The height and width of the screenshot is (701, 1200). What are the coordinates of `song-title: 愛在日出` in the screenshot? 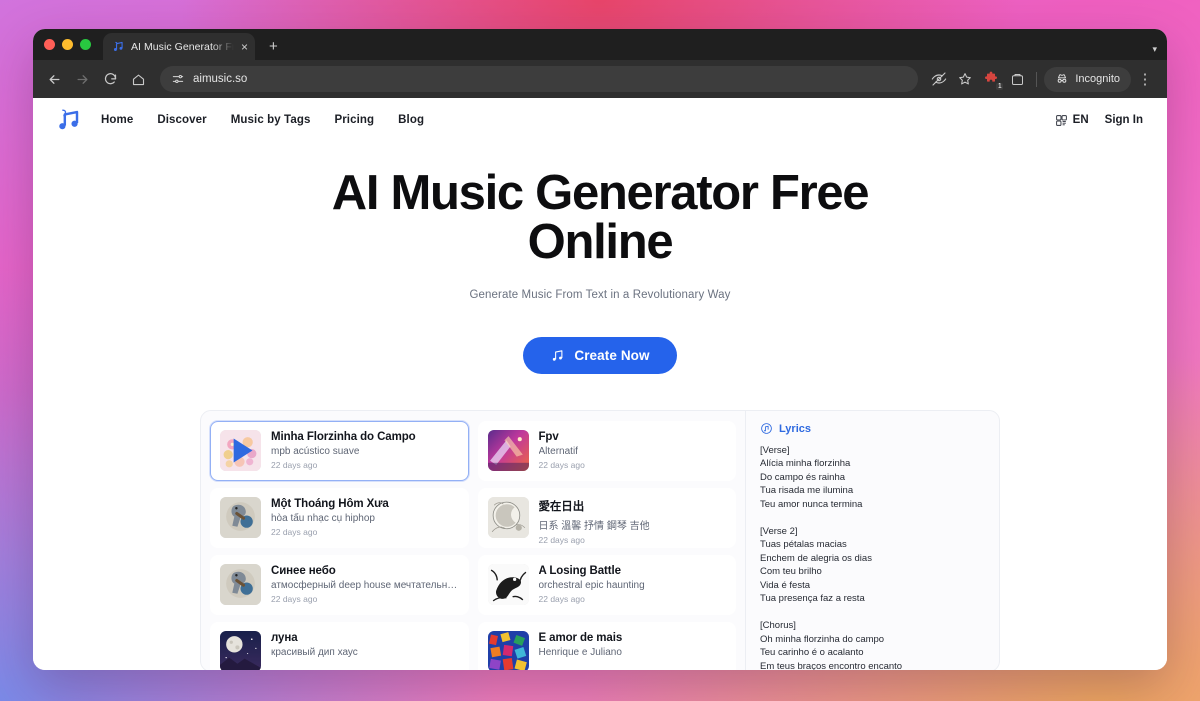 It's located at (561, 507).